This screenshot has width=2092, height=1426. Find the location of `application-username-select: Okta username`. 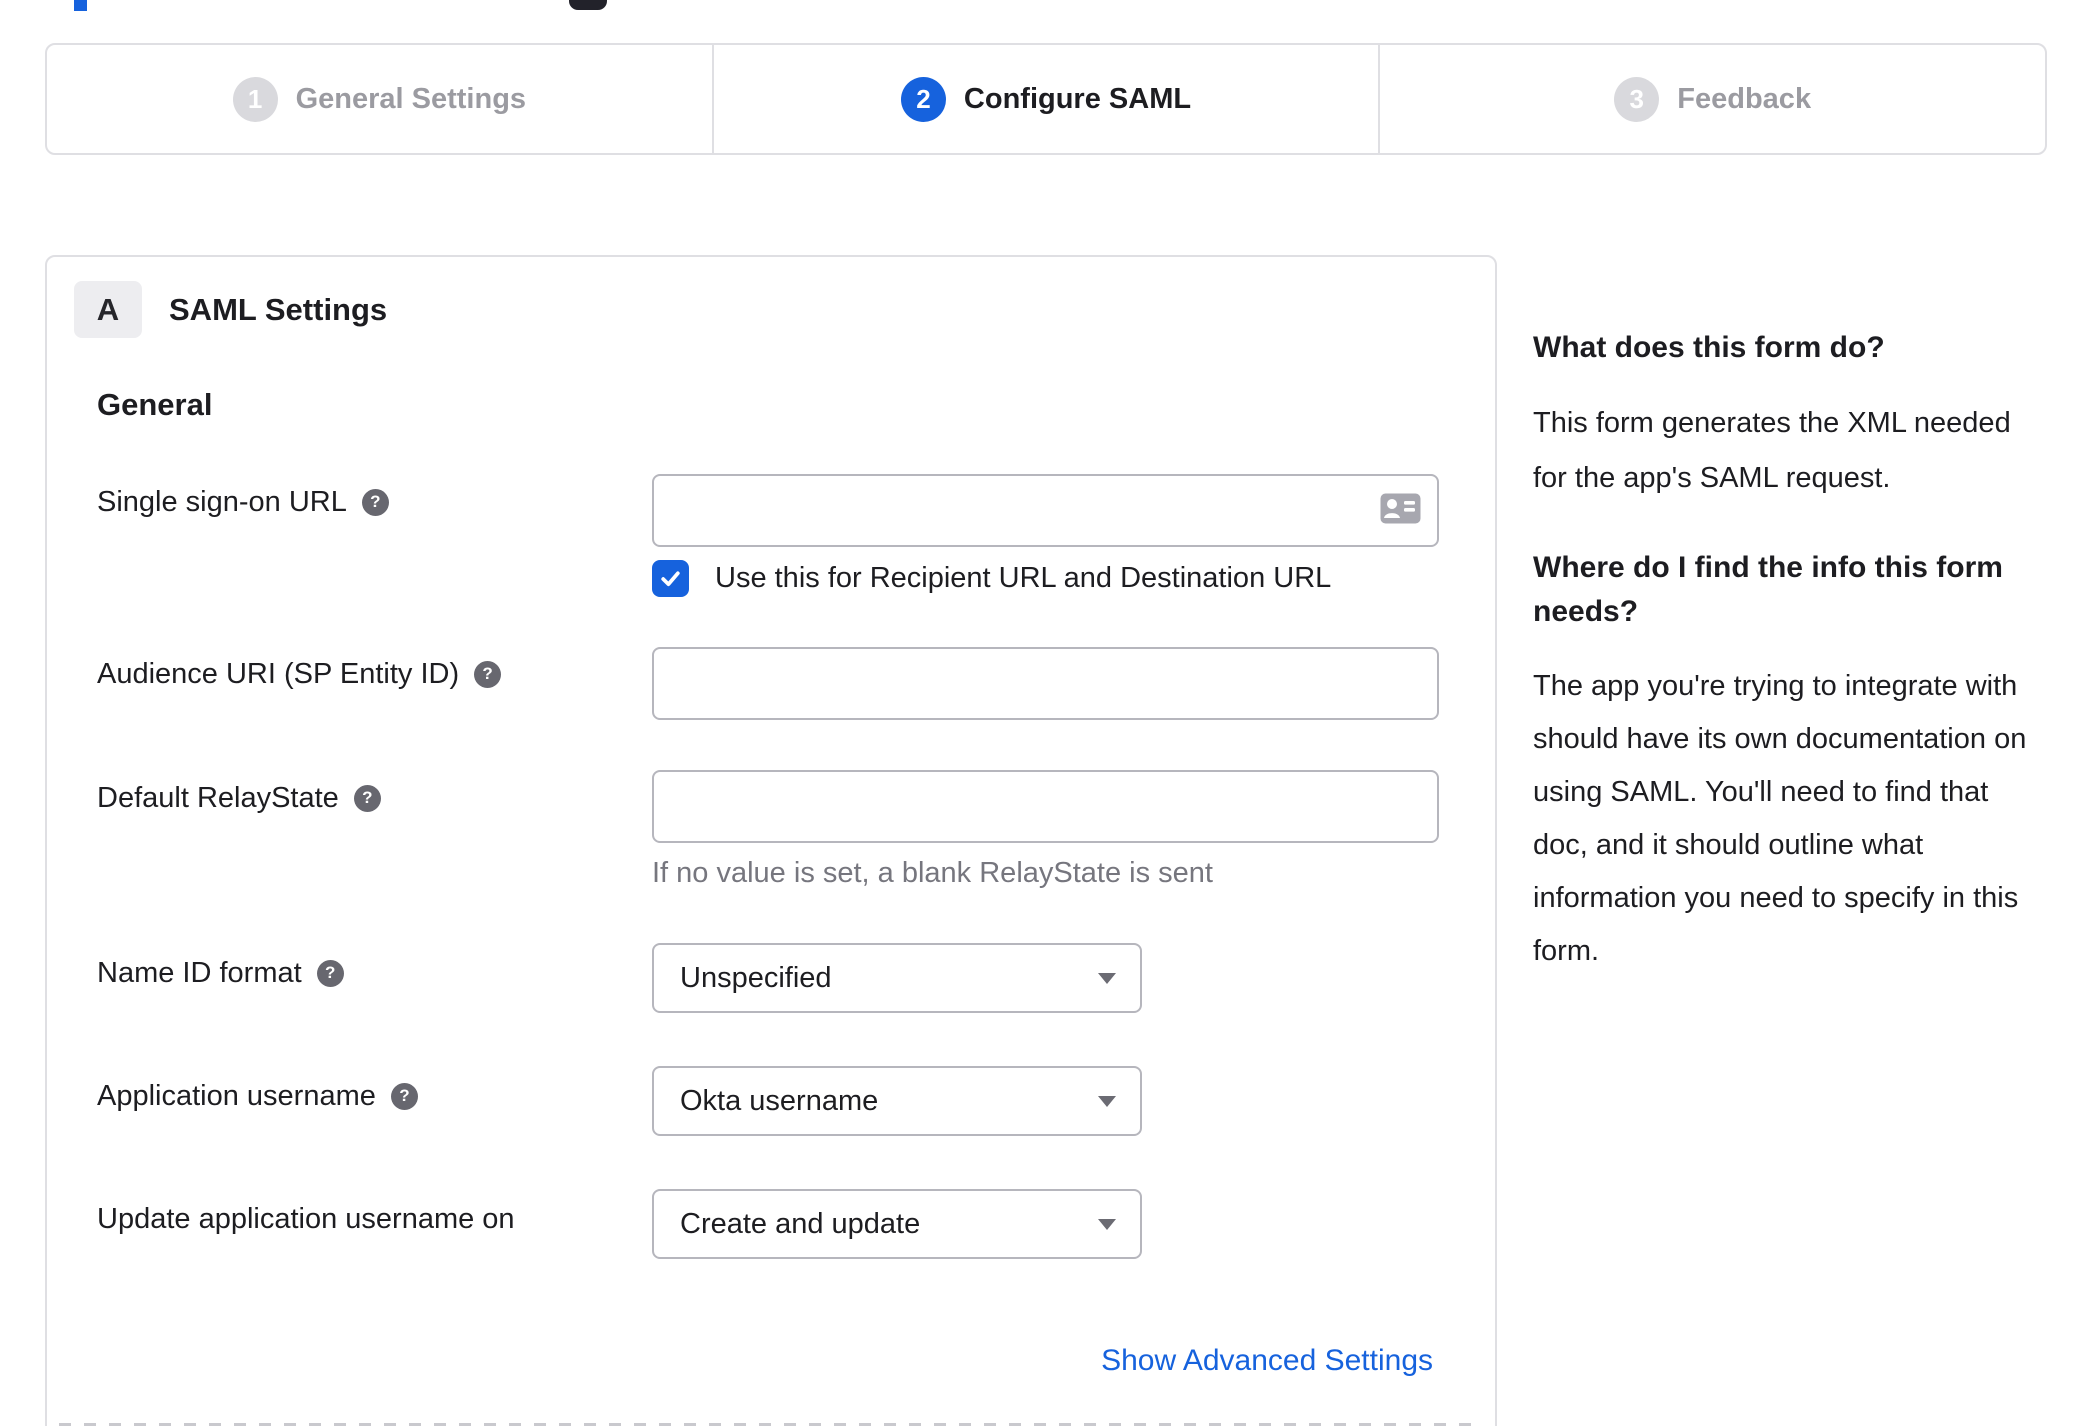

application-username-select: Okta username is located at coordinates (897, 1101).